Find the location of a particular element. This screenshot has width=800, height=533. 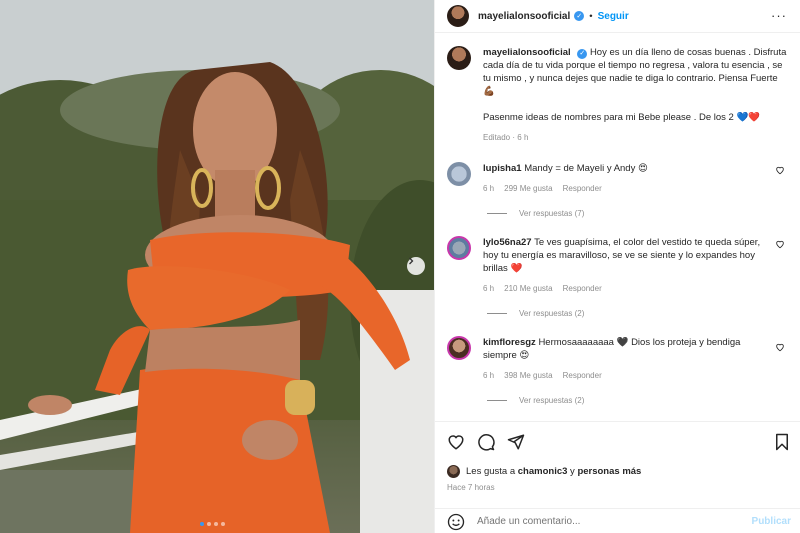

username-link: mayelialonsooficial is located at coordinates (524, 16).